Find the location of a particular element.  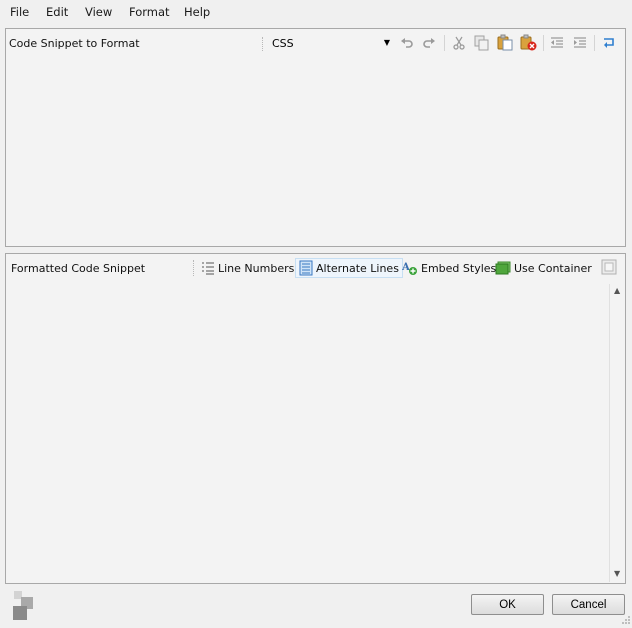

container-icon is located at coordinates (503, 268).